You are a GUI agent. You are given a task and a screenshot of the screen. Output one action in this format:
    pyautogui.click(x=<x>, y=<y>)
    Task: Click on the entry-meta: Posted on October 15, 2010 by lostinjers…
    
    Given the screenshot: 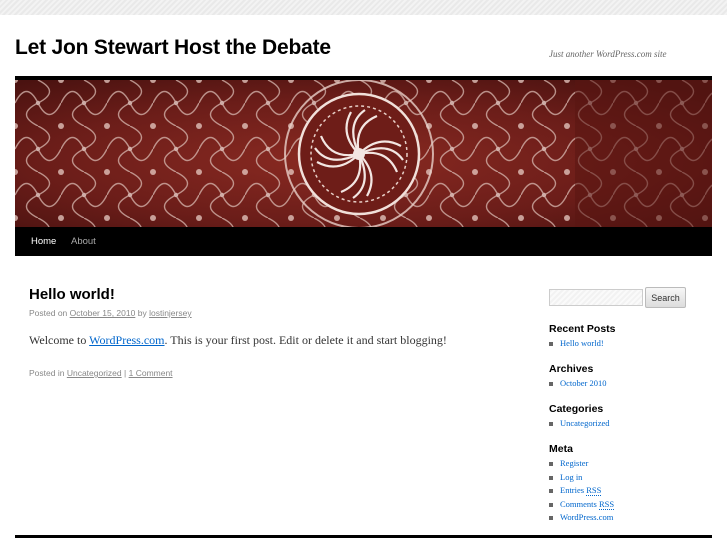 What is the action you would take?
    pyautogui.click(x=110, y=313)
    